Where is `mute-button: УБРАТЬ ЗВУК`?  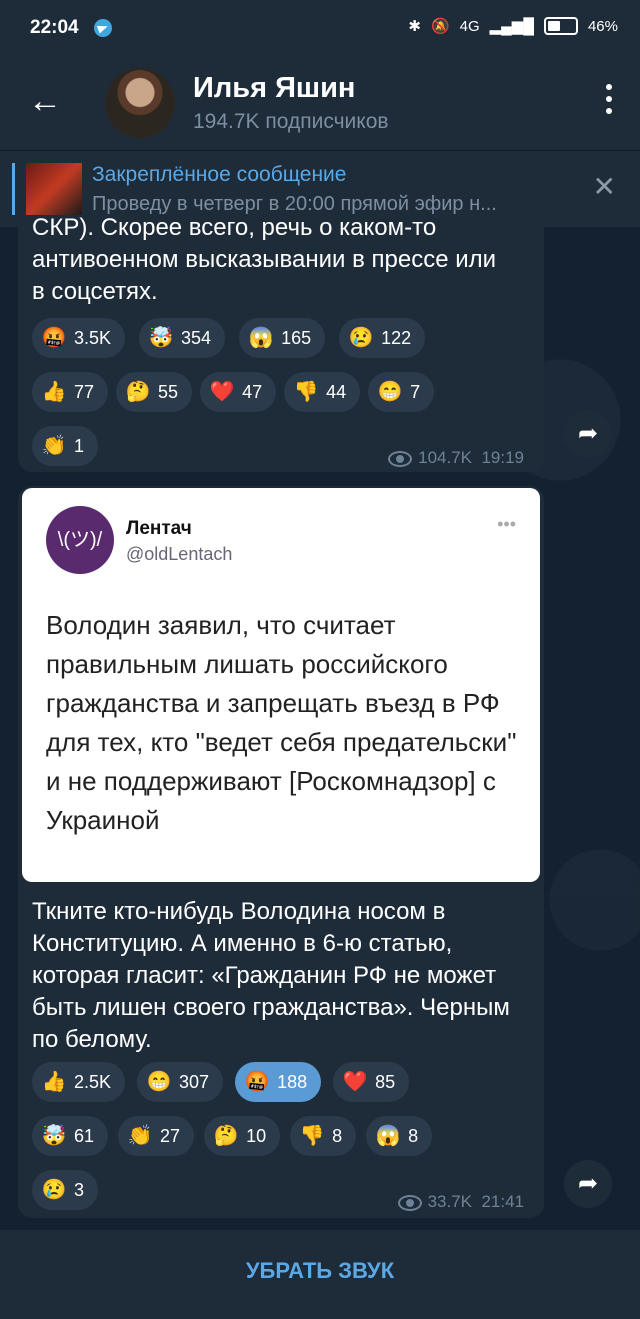
mute-button: УБРАТЬ ЗВУК is located at coordinates (320, 1271).